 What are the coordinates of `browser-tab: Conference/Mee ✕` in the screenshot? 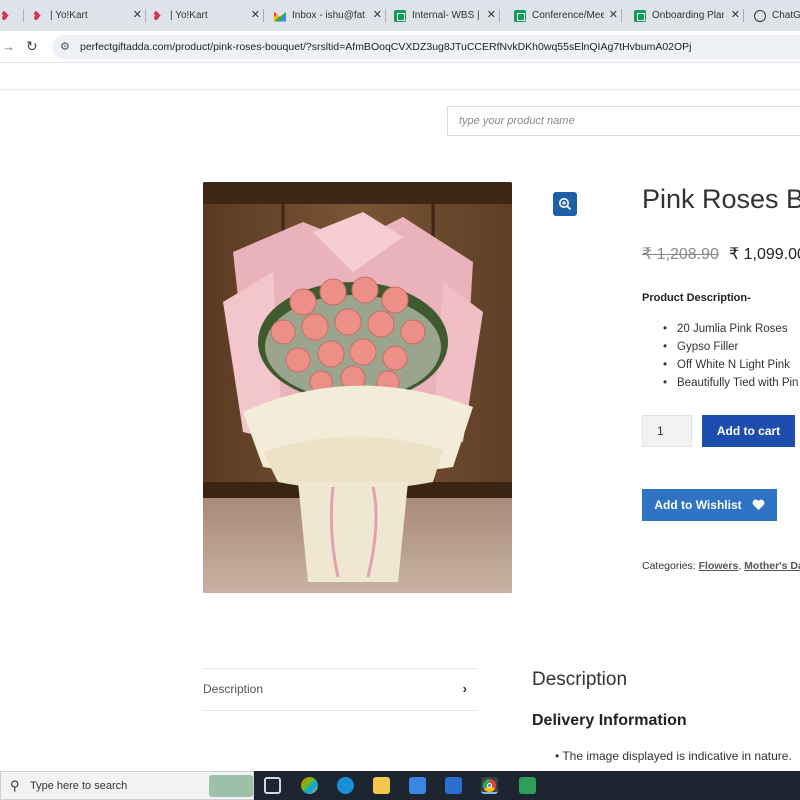 It's located at (568, 15).